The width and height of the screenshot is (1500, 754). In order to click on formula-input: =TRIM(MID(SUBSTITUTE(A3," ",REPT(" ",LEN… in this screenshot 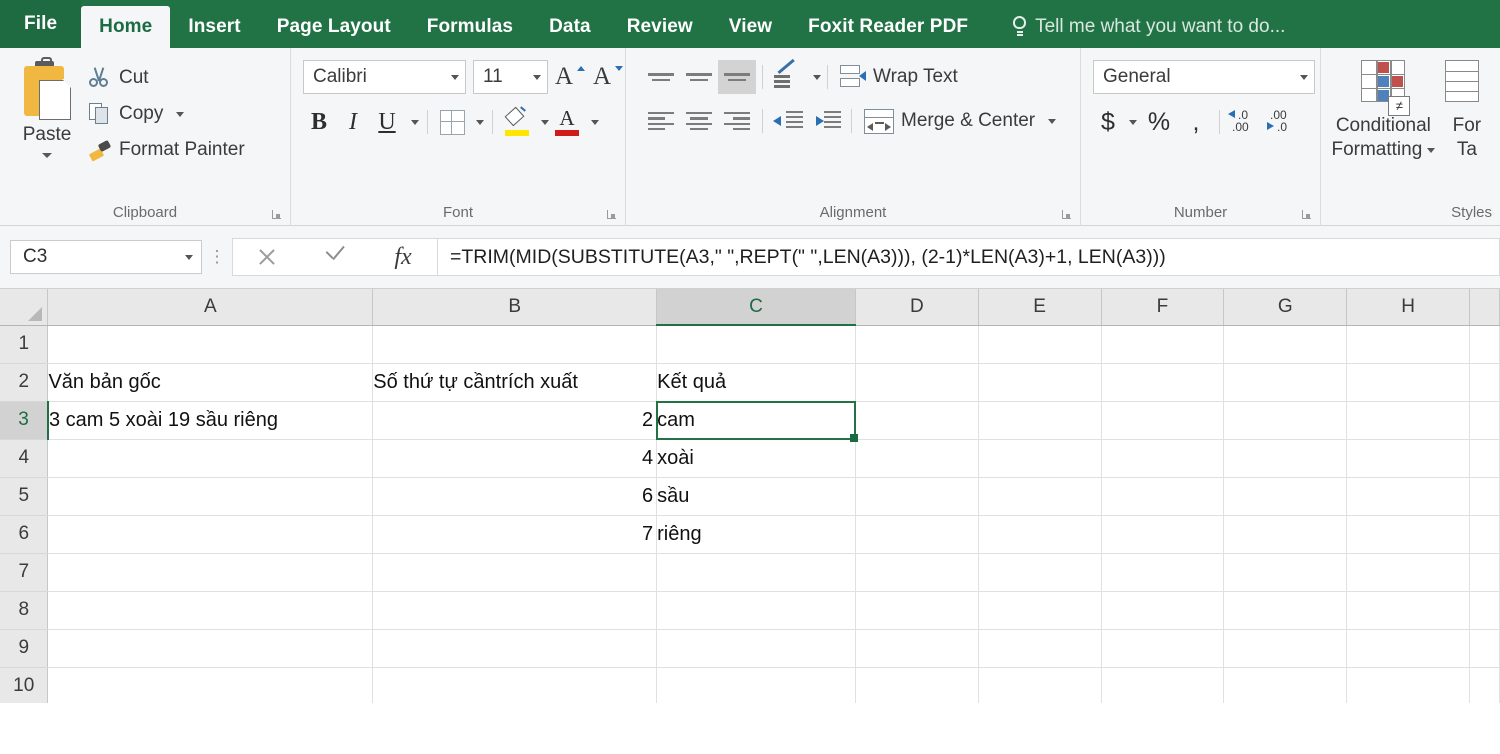, I will do `click(968, 257)`.